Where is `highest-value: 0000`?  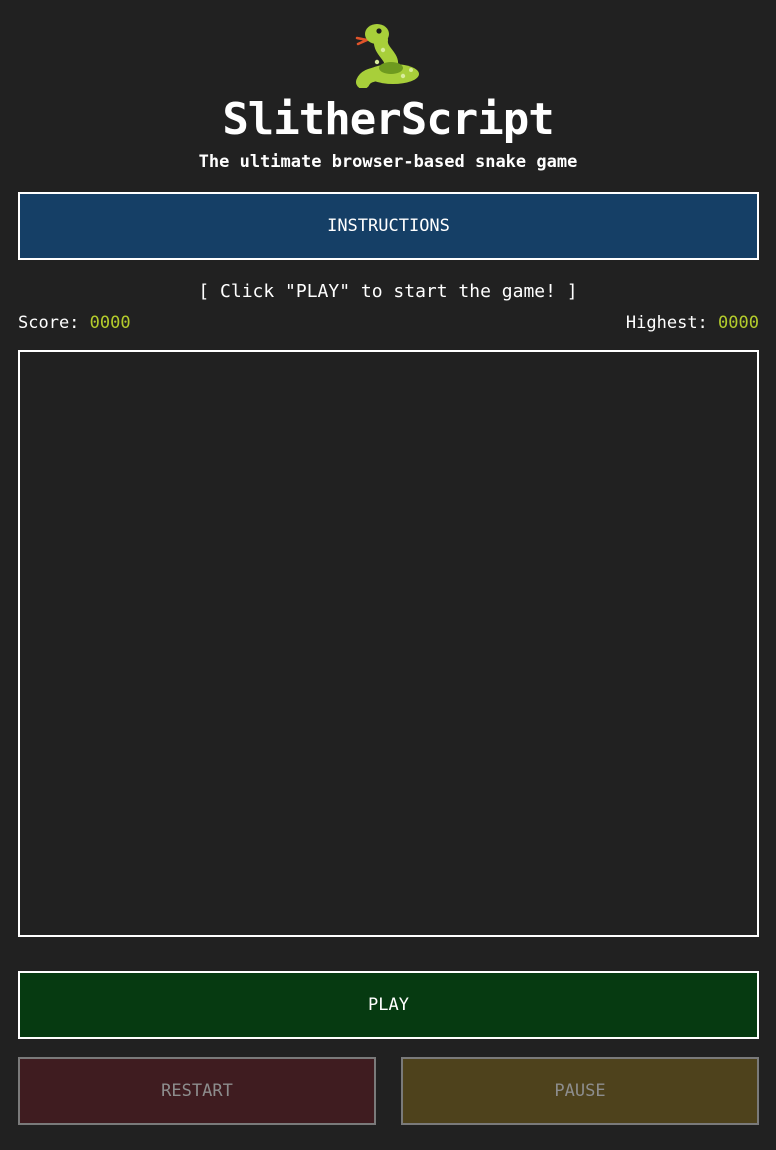
highest-value: 0000 is located at coordinates (738, 323).